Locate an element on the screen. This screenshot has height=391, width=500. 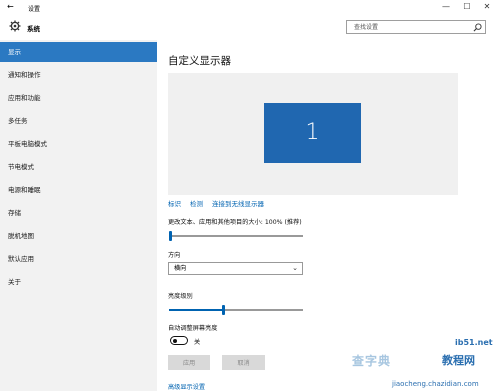
advanced-display-settings-link: 高级显示设置 is located at coordinates (186, 386).